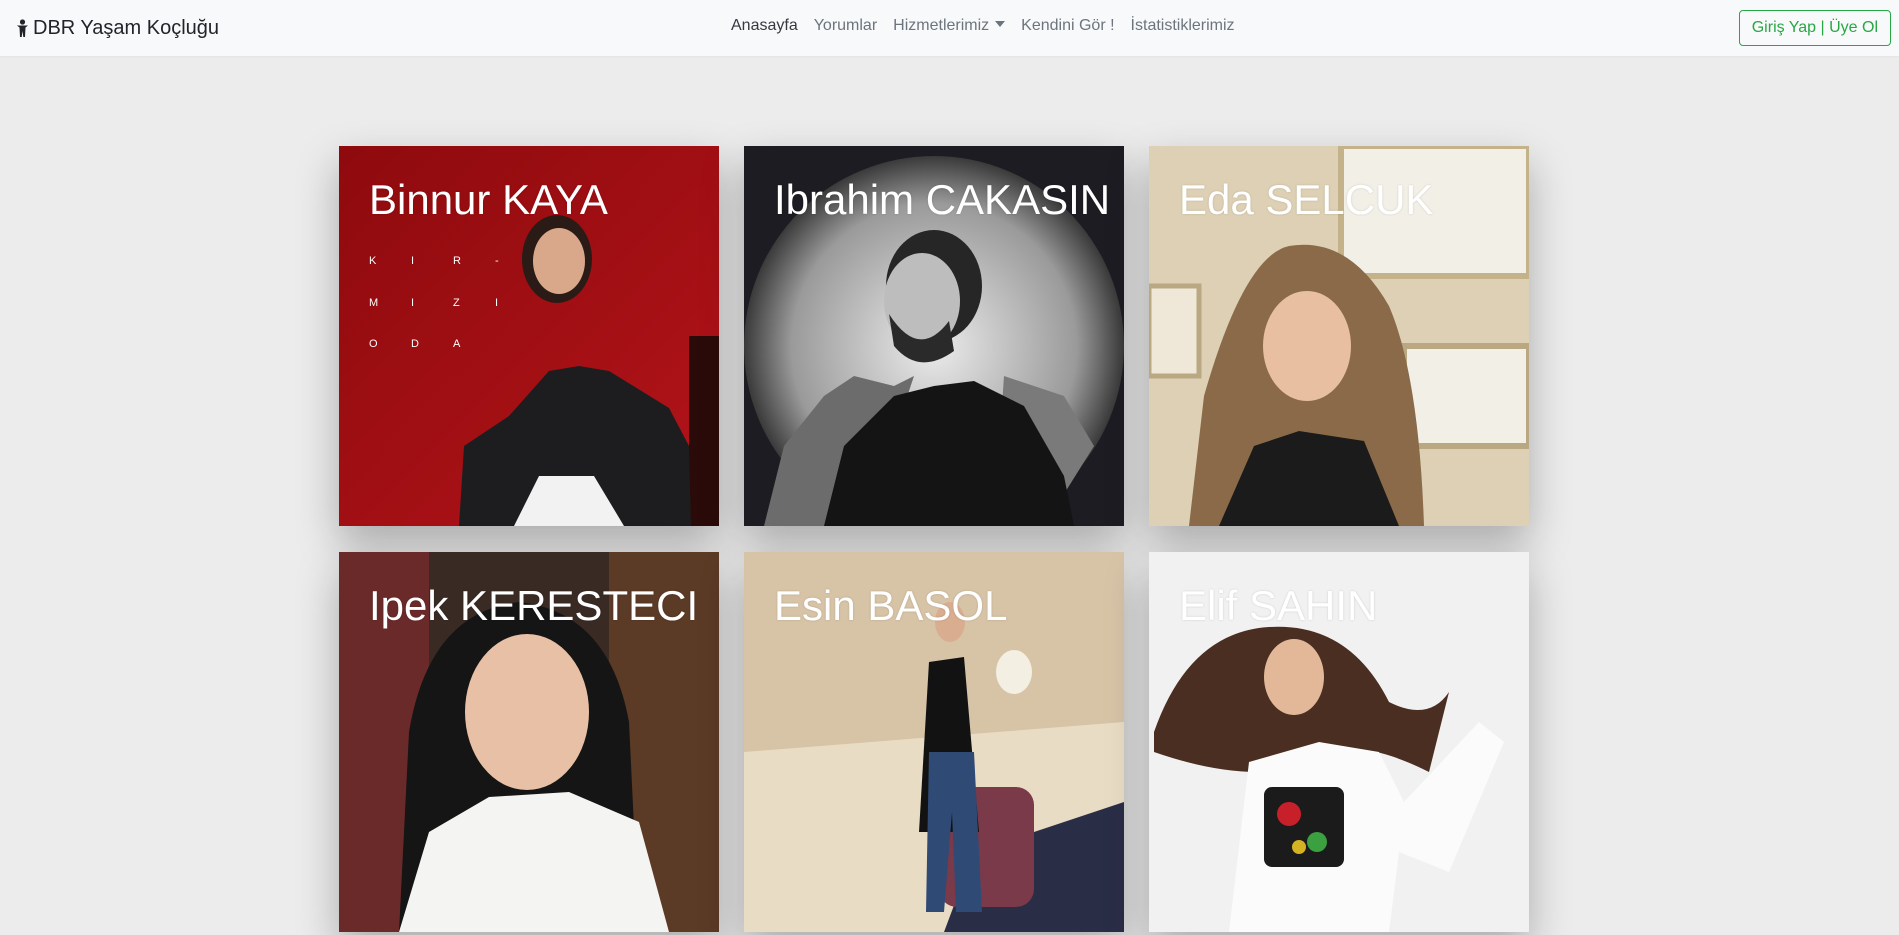 Image resolution: width=1899 pixels, height=935 pixels. Describe the element at coordinates (1183, 26) in the screenshot. I see `nav-item-istatistiklerimiz: İstatistiklerimiz` at that location.